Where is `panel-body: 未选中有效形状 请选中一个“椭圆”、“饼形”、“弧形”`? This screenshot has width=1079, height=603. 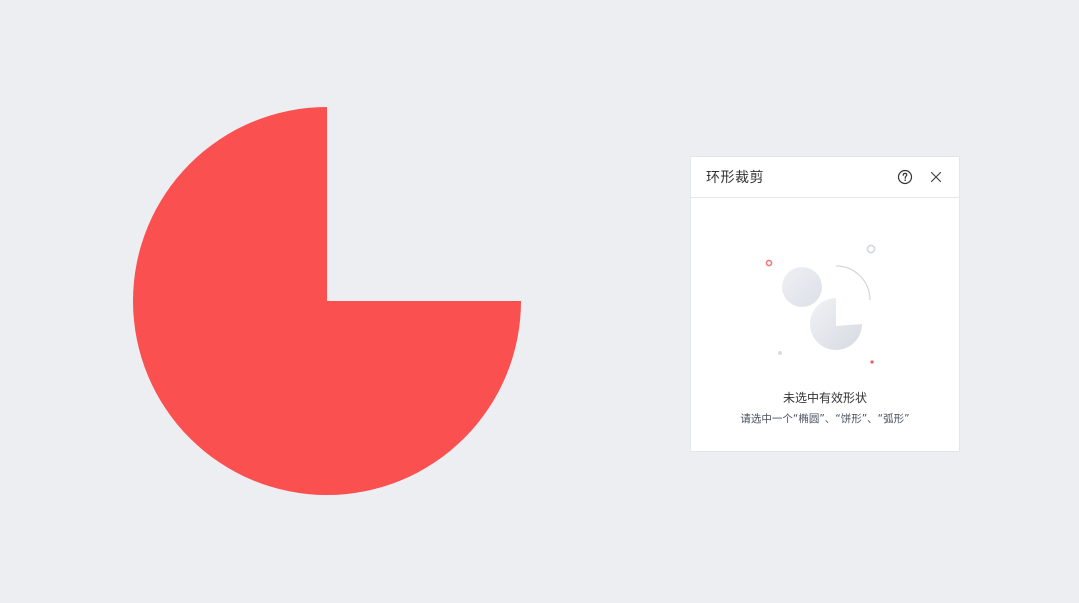
panel-body: 未选中有效形状 请选中一个“椭圆”、“饼形”、“弧形” is located at coordinates (825, 325).